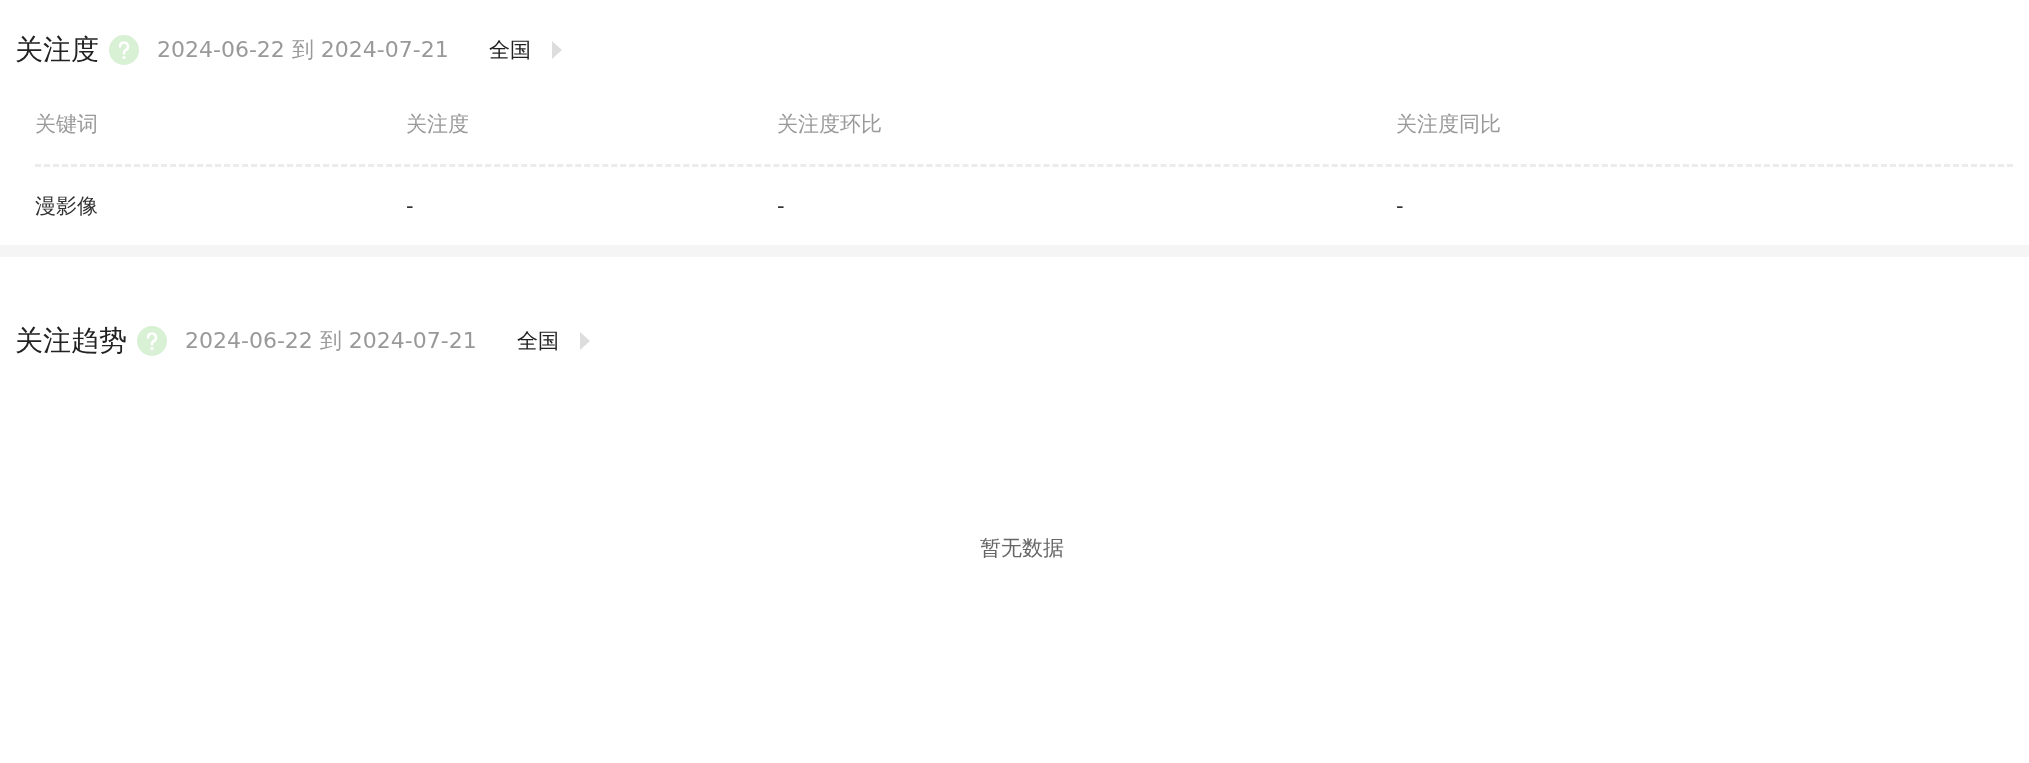 The width and height of the screenshot is (2029, 763). What do you see at coordinates (71, 341) in the screenshot?
I see `section-title: 关注趋势` at bounding box center [71, 341].